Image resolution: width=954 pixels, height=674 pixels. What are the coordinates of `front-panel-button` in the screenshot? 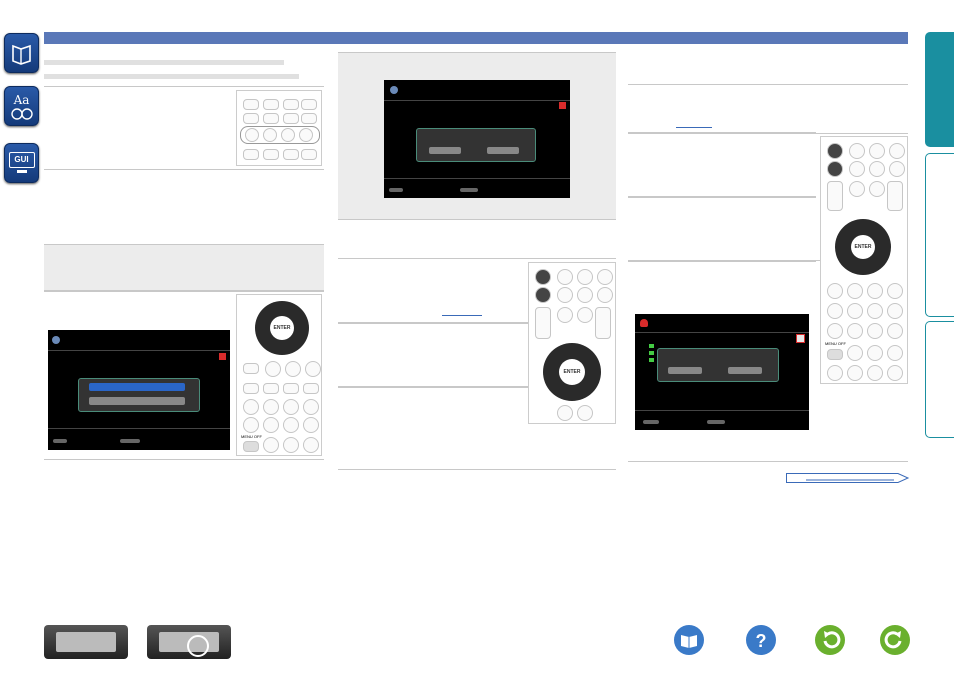 It's located at (86, 642).